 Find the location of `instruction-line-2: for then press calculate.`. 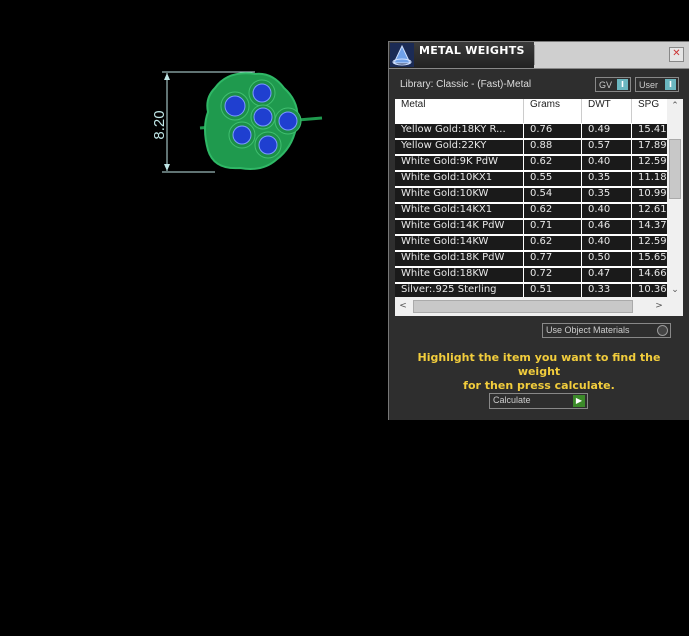

instruction-line-2: for then press calculate. is located at coordinates (539, 385).